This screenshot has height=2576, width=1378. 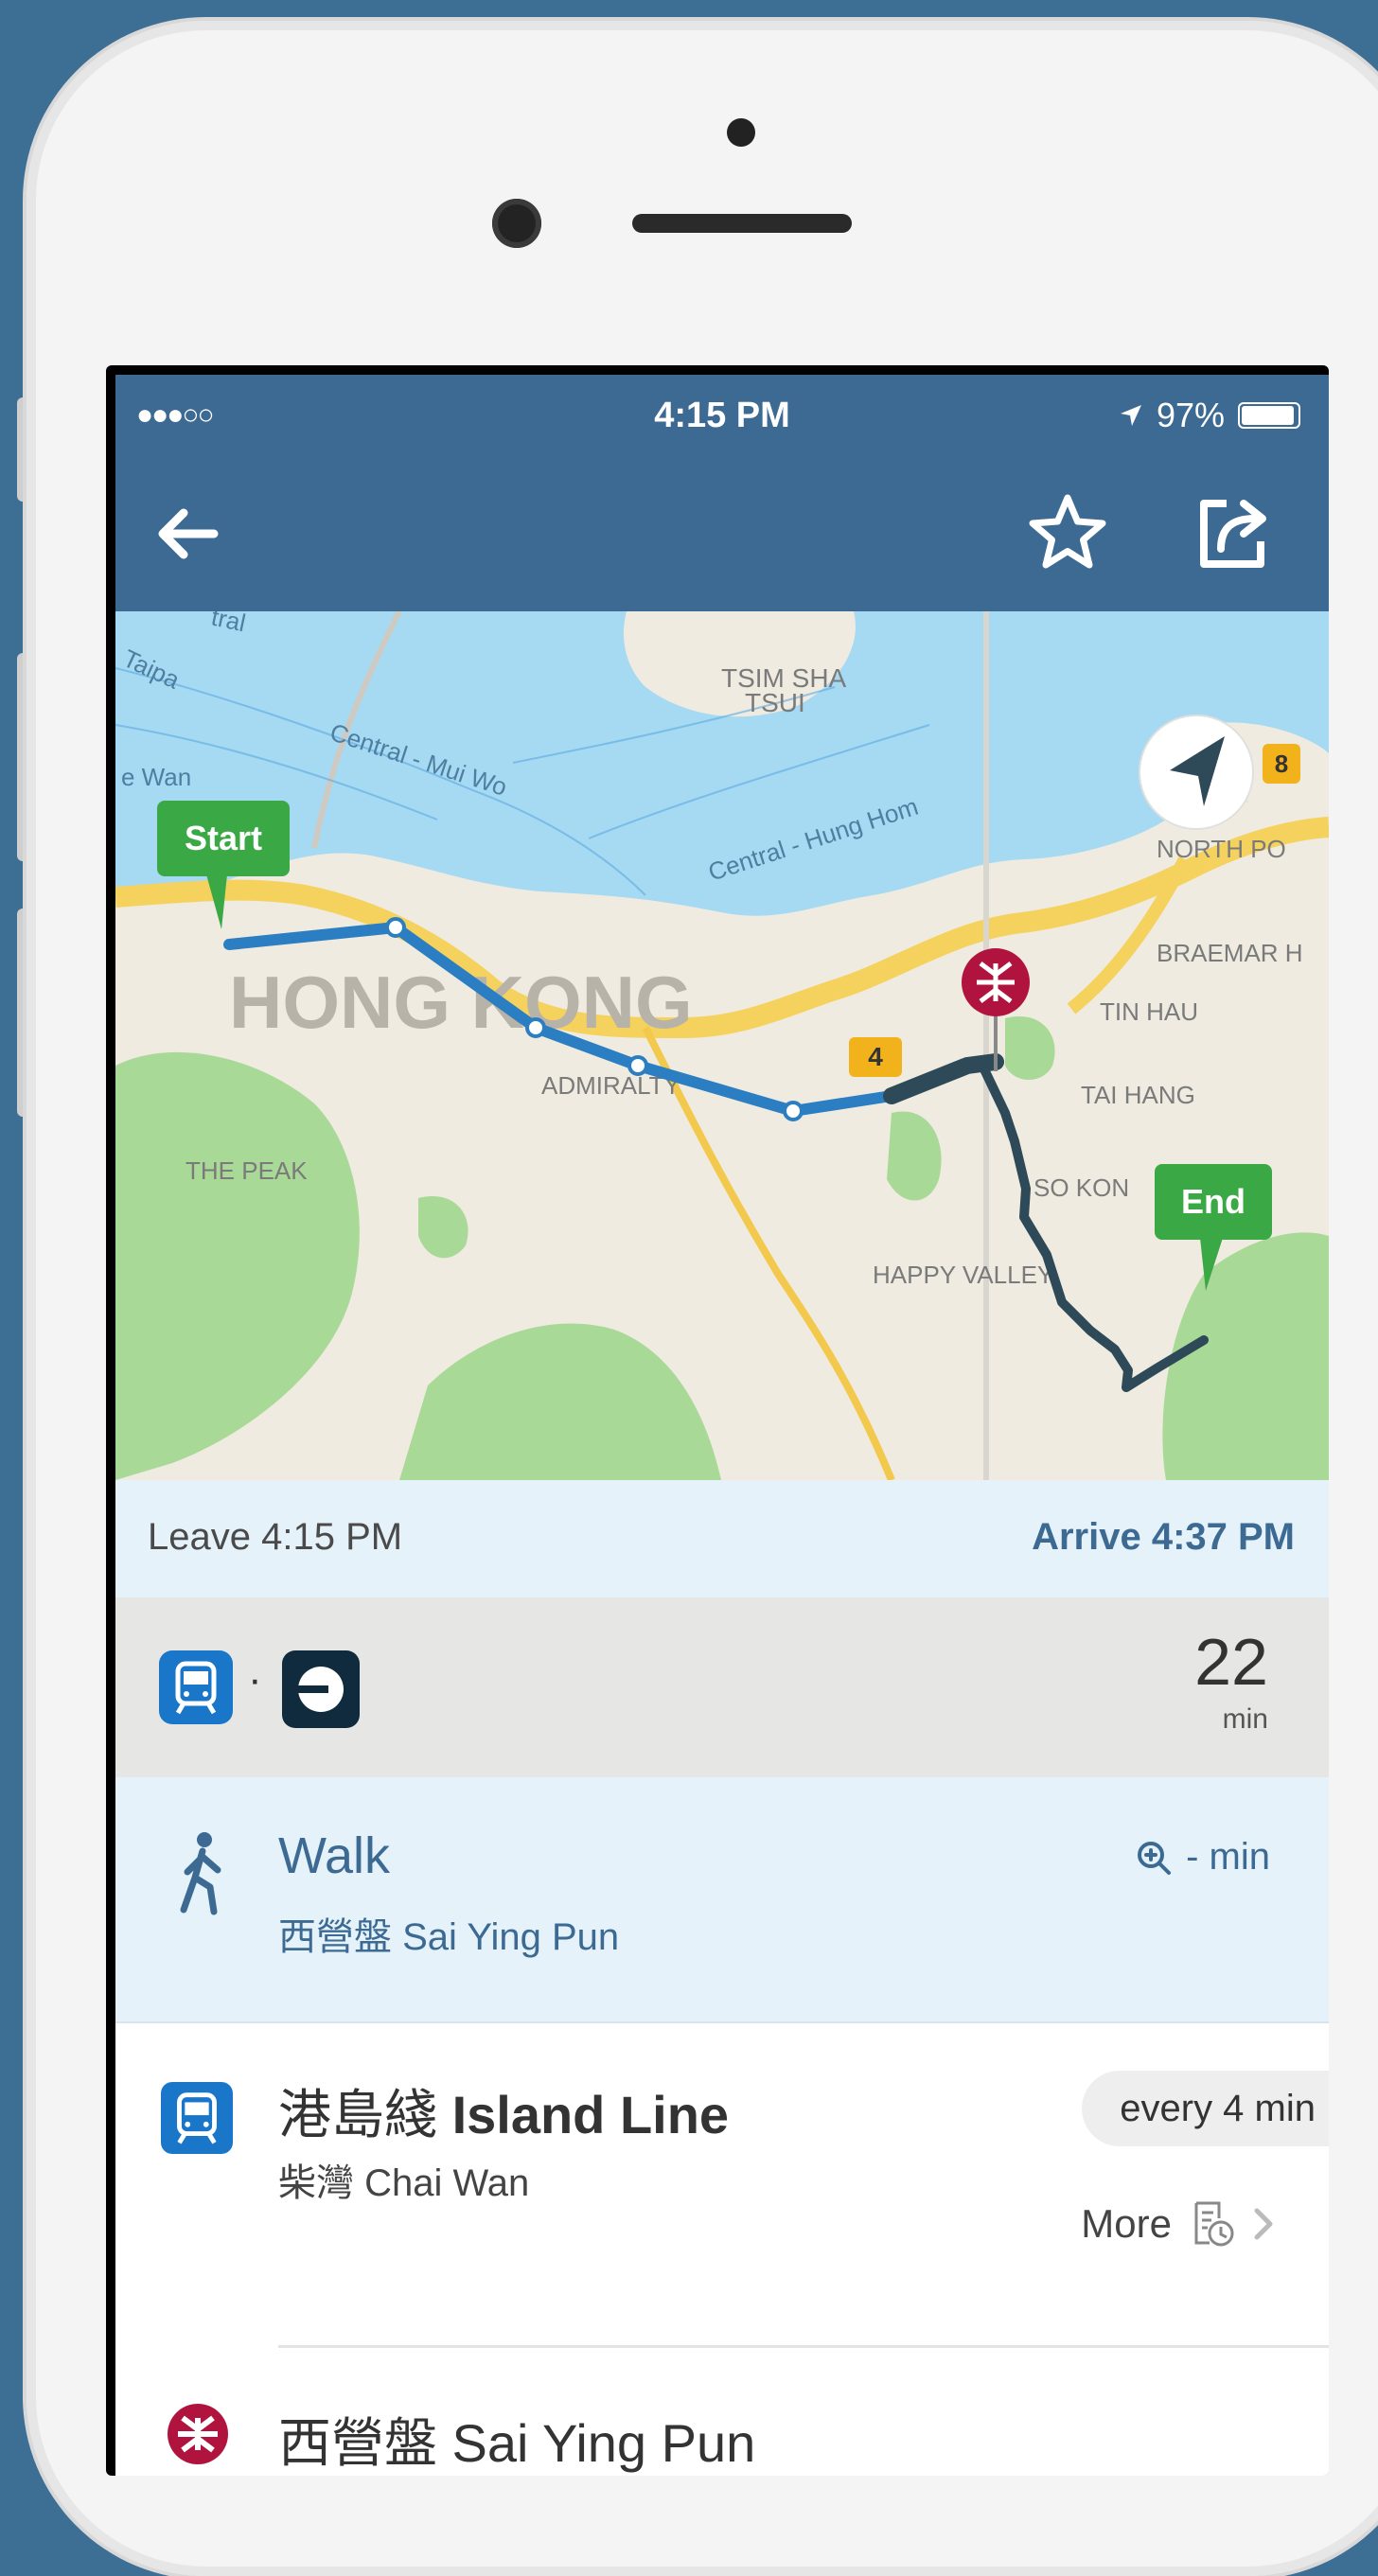 I want to click on more-button: More, so click(x=1178, y=2224).